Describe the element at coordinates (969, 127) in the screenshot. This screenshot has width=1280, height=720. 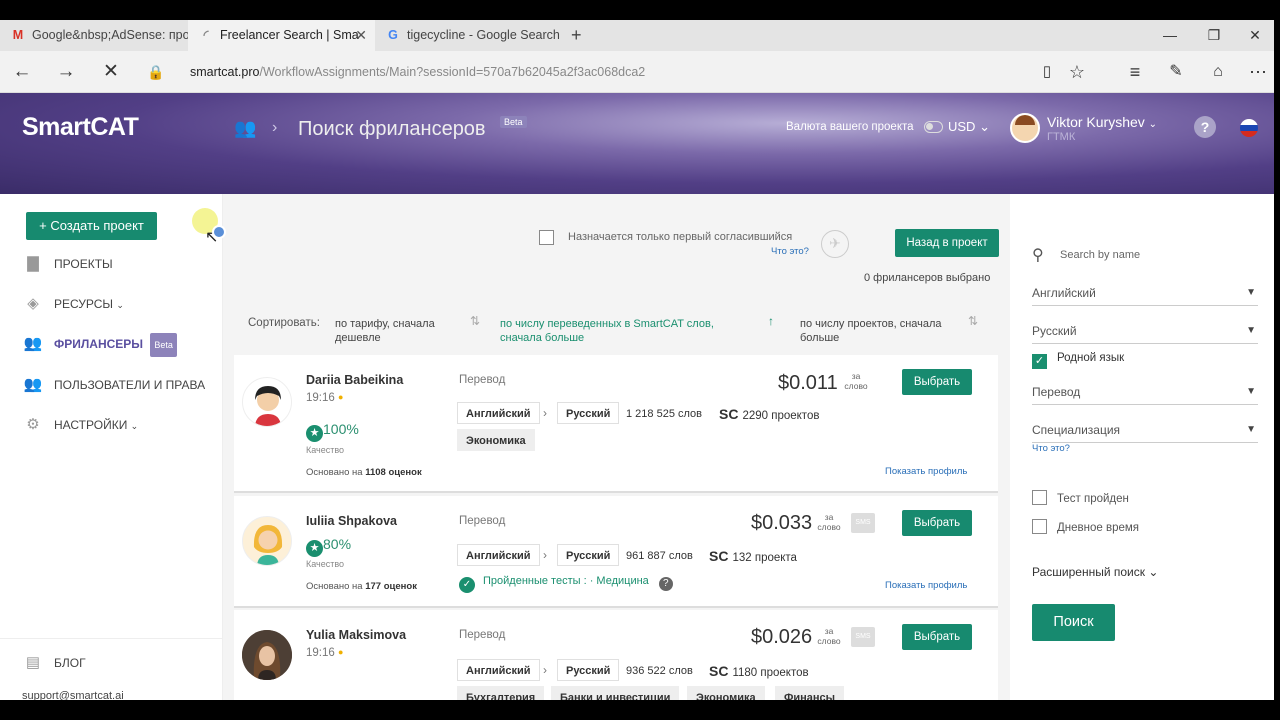
I see `currency-select: USD ⌄` at that location.